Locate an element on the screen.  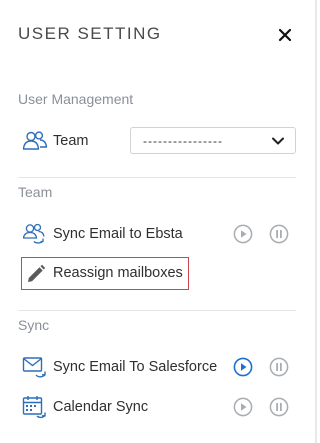
play-button-sync-email-to-ebsta is located at coordinates (243, 234).